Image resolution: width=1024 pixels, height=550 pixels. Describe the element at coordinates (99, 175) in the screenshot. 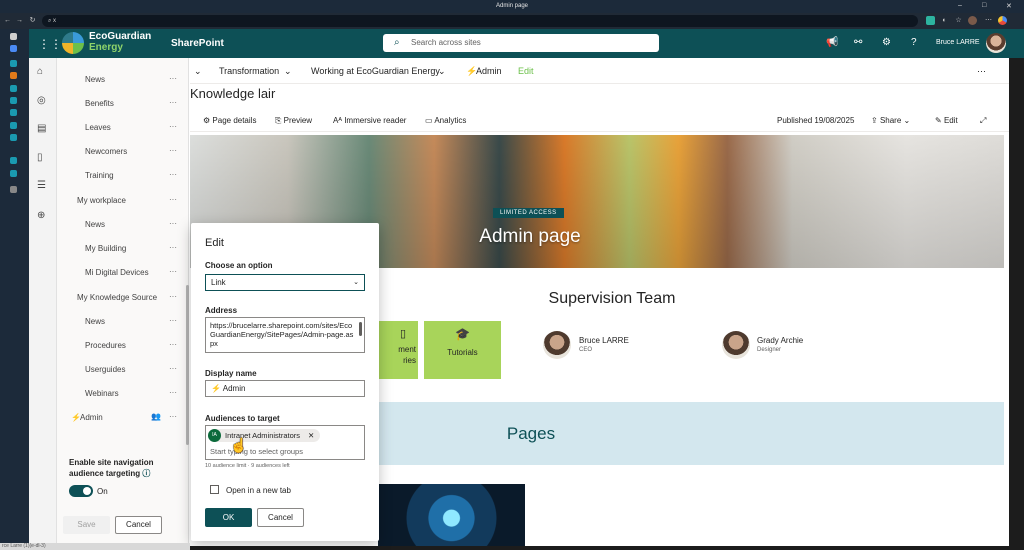

I see `nav-item: Training` at that location.